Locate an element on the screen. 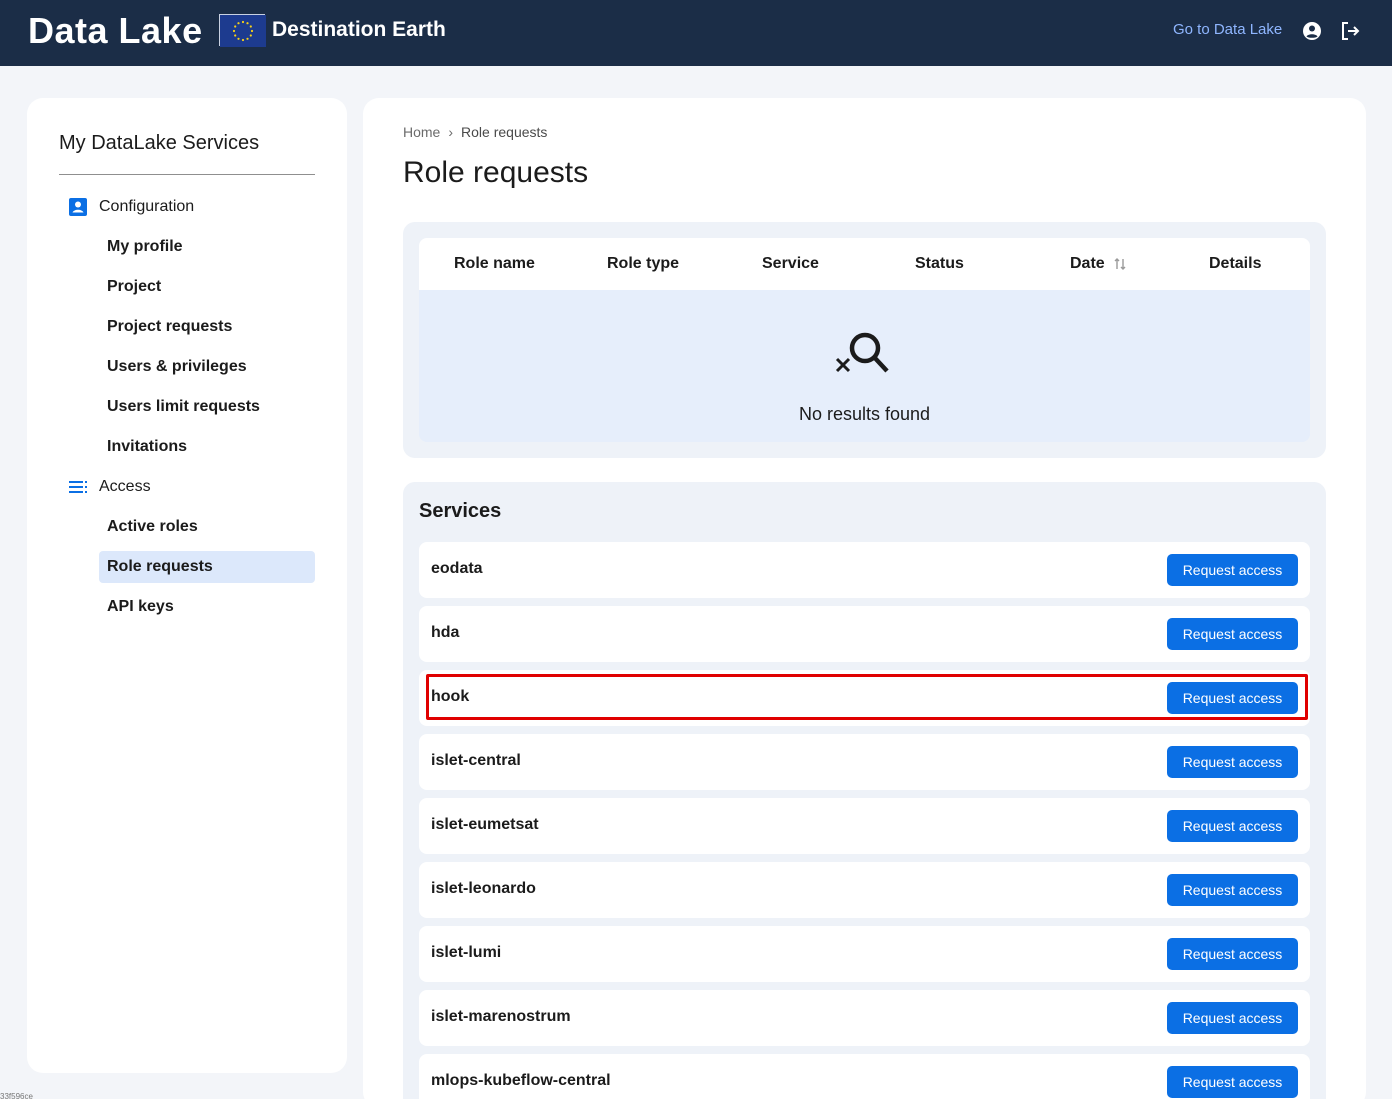 The height and width of the screenshot is (1099, 1392). service-row-eodata: eodata Request access is located at coordinates (864, 570).